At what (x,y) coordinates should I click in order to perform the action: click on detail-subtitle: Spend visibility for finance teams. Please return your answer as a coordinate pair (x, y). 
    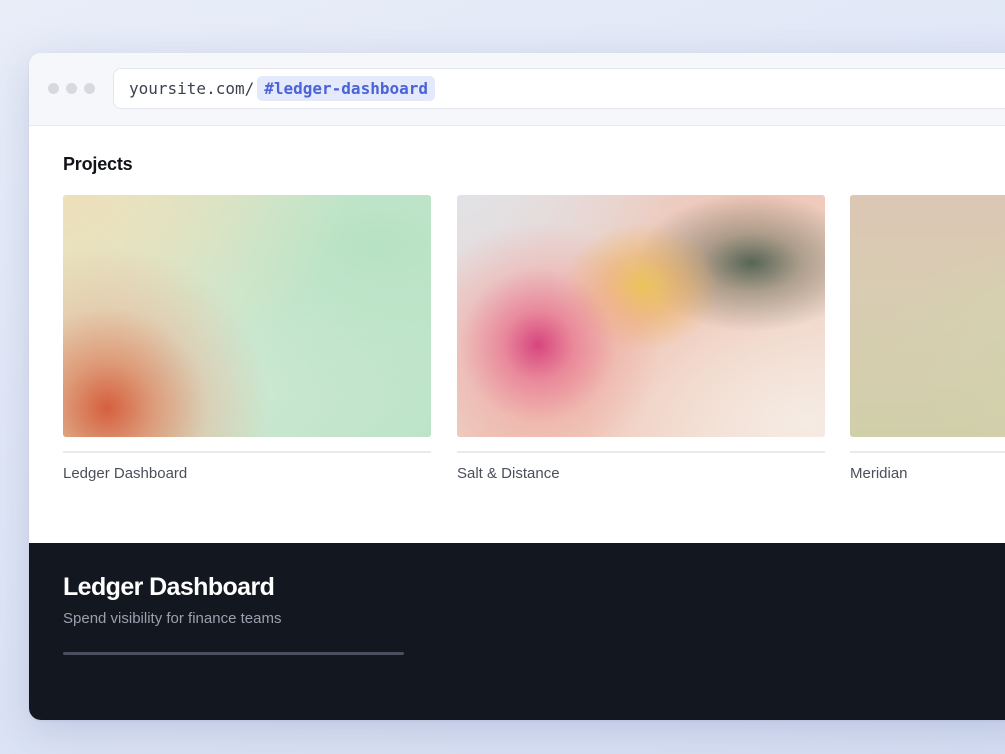
    Looking at the image, I should click on (172, 618).